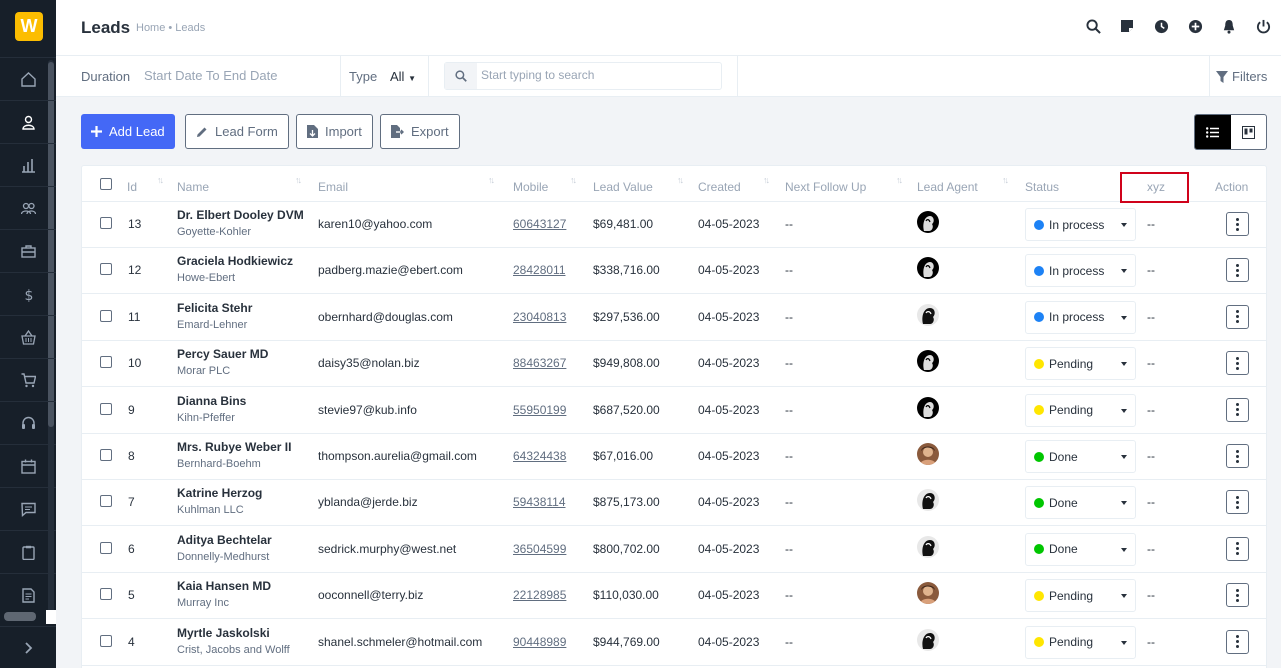 The width and height of the screenshot is (1281, 668). I want to click on column-header-name: Name, so click(193, 187).